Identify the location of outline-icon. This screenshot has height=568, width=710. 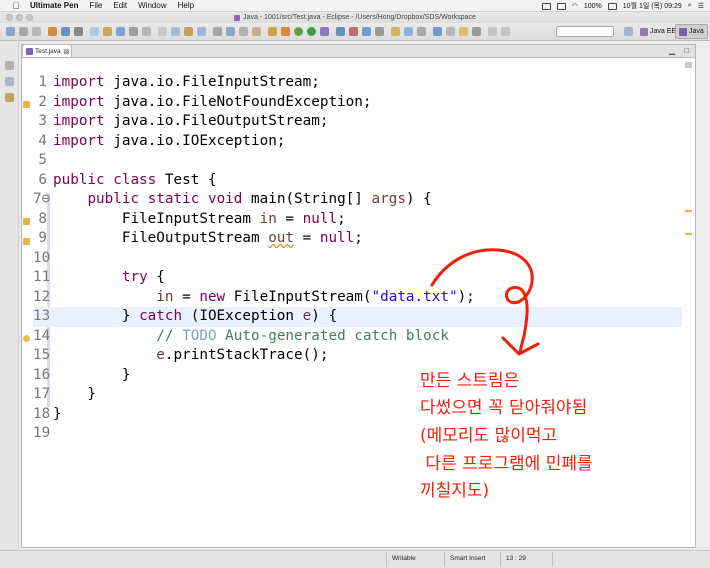
(9, 97).